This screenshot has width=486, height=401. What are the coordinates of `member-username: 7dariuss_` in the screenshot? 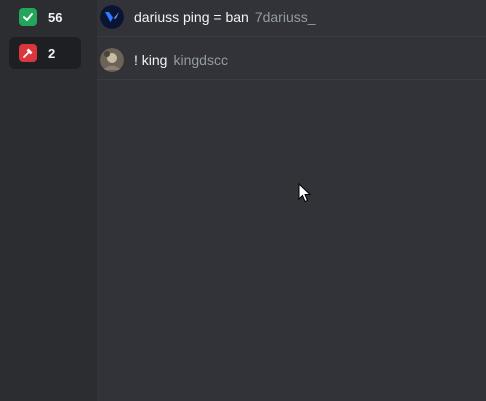 It's located at (285, 16).